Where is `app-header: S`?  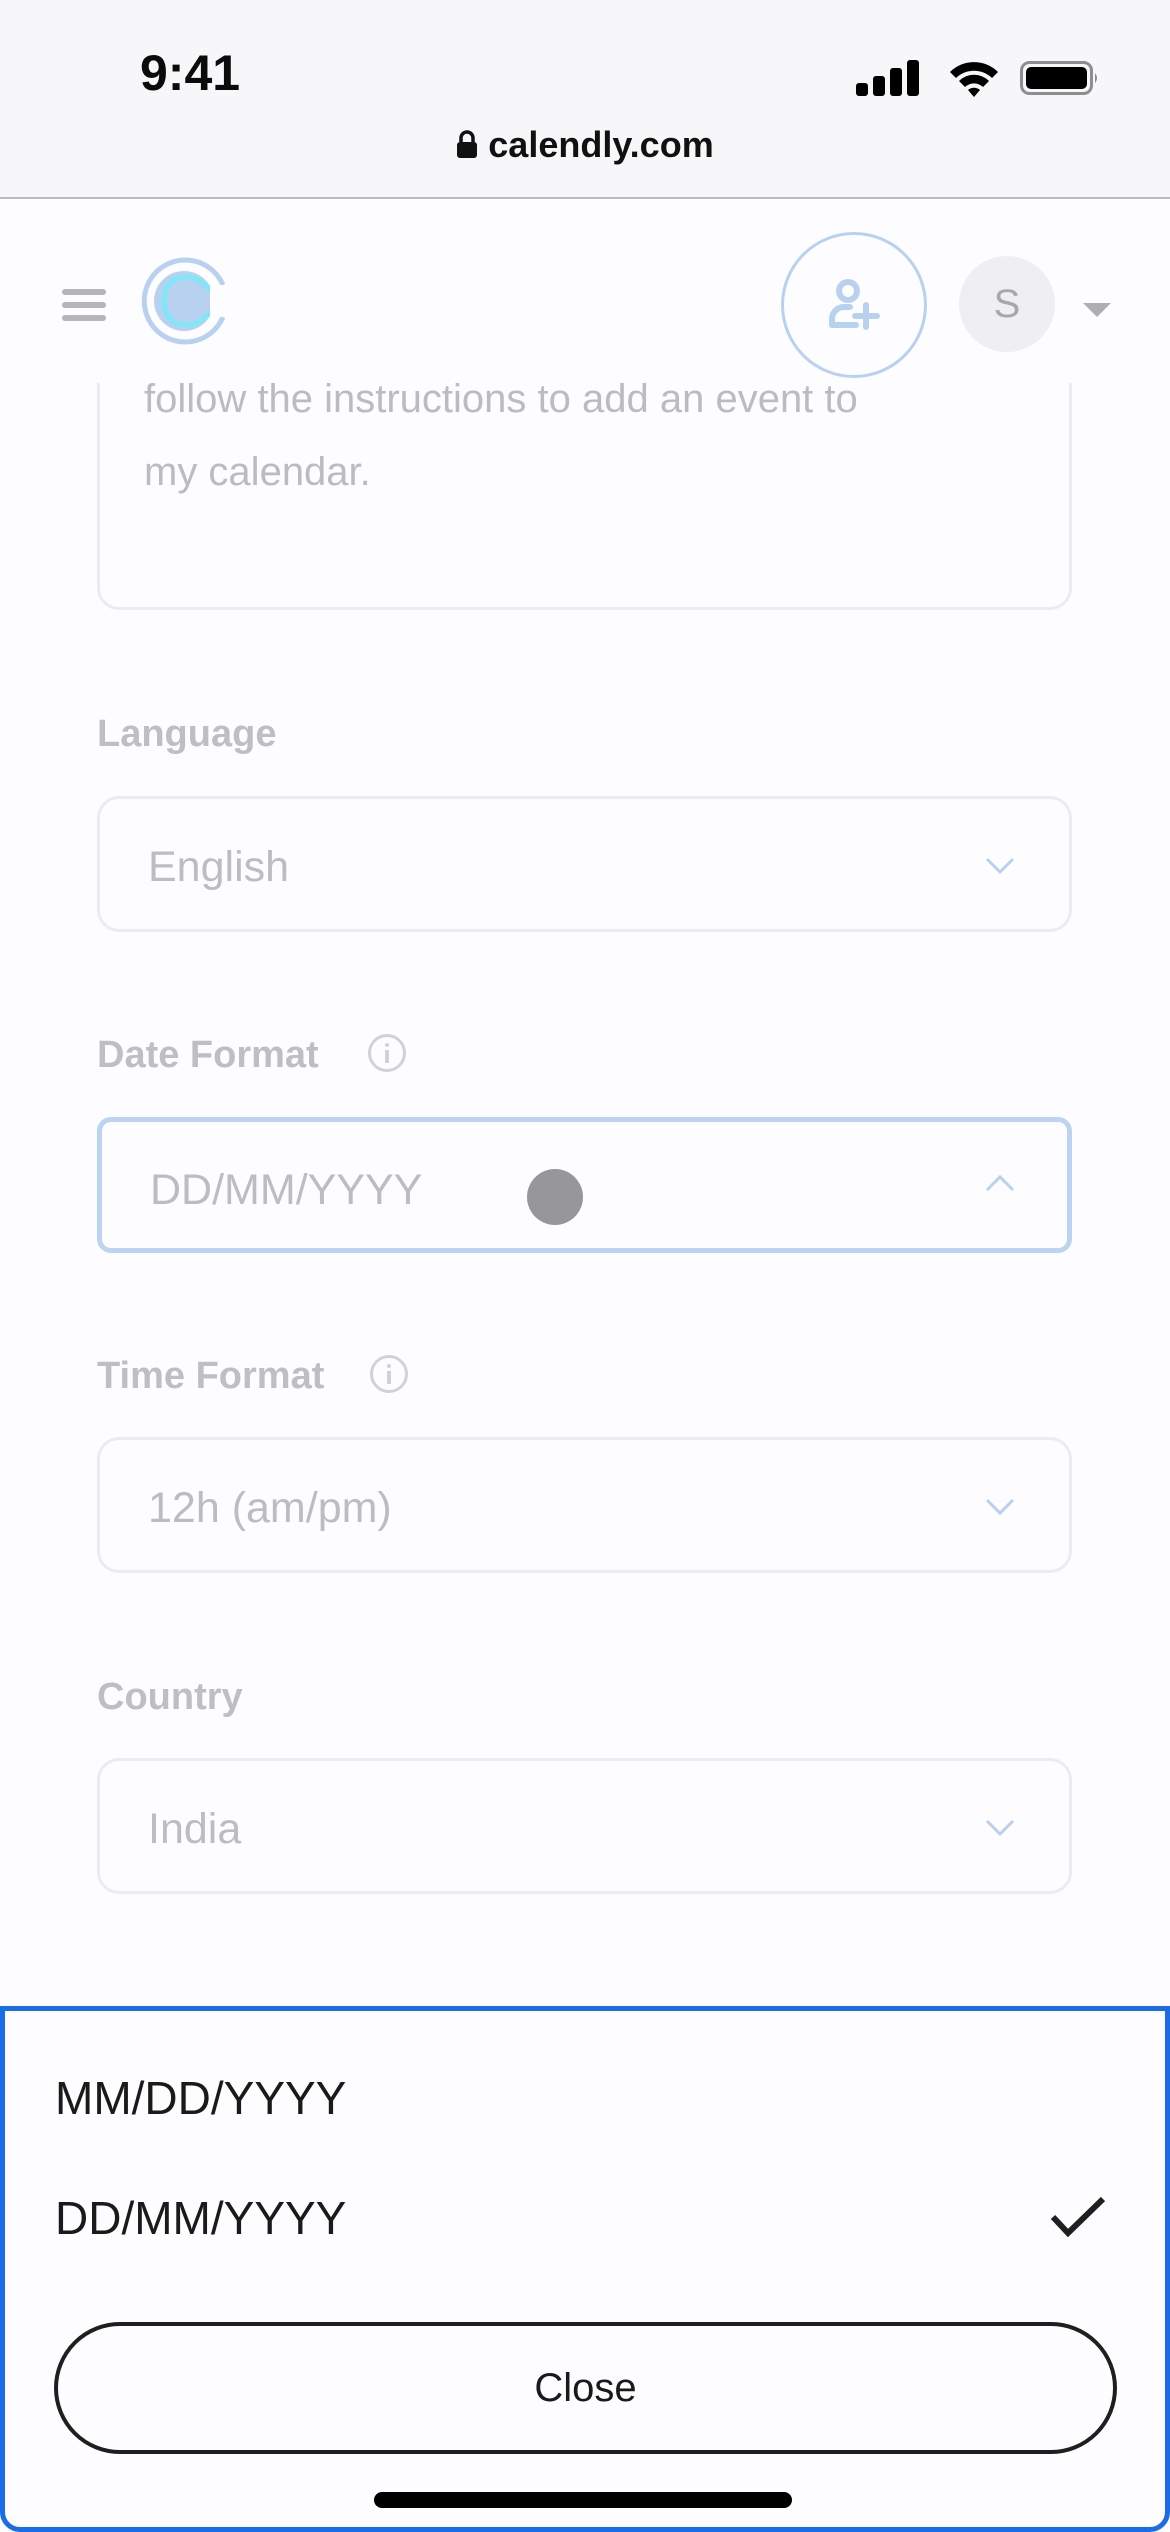 app-header: S is located at coordinates (585, 291).